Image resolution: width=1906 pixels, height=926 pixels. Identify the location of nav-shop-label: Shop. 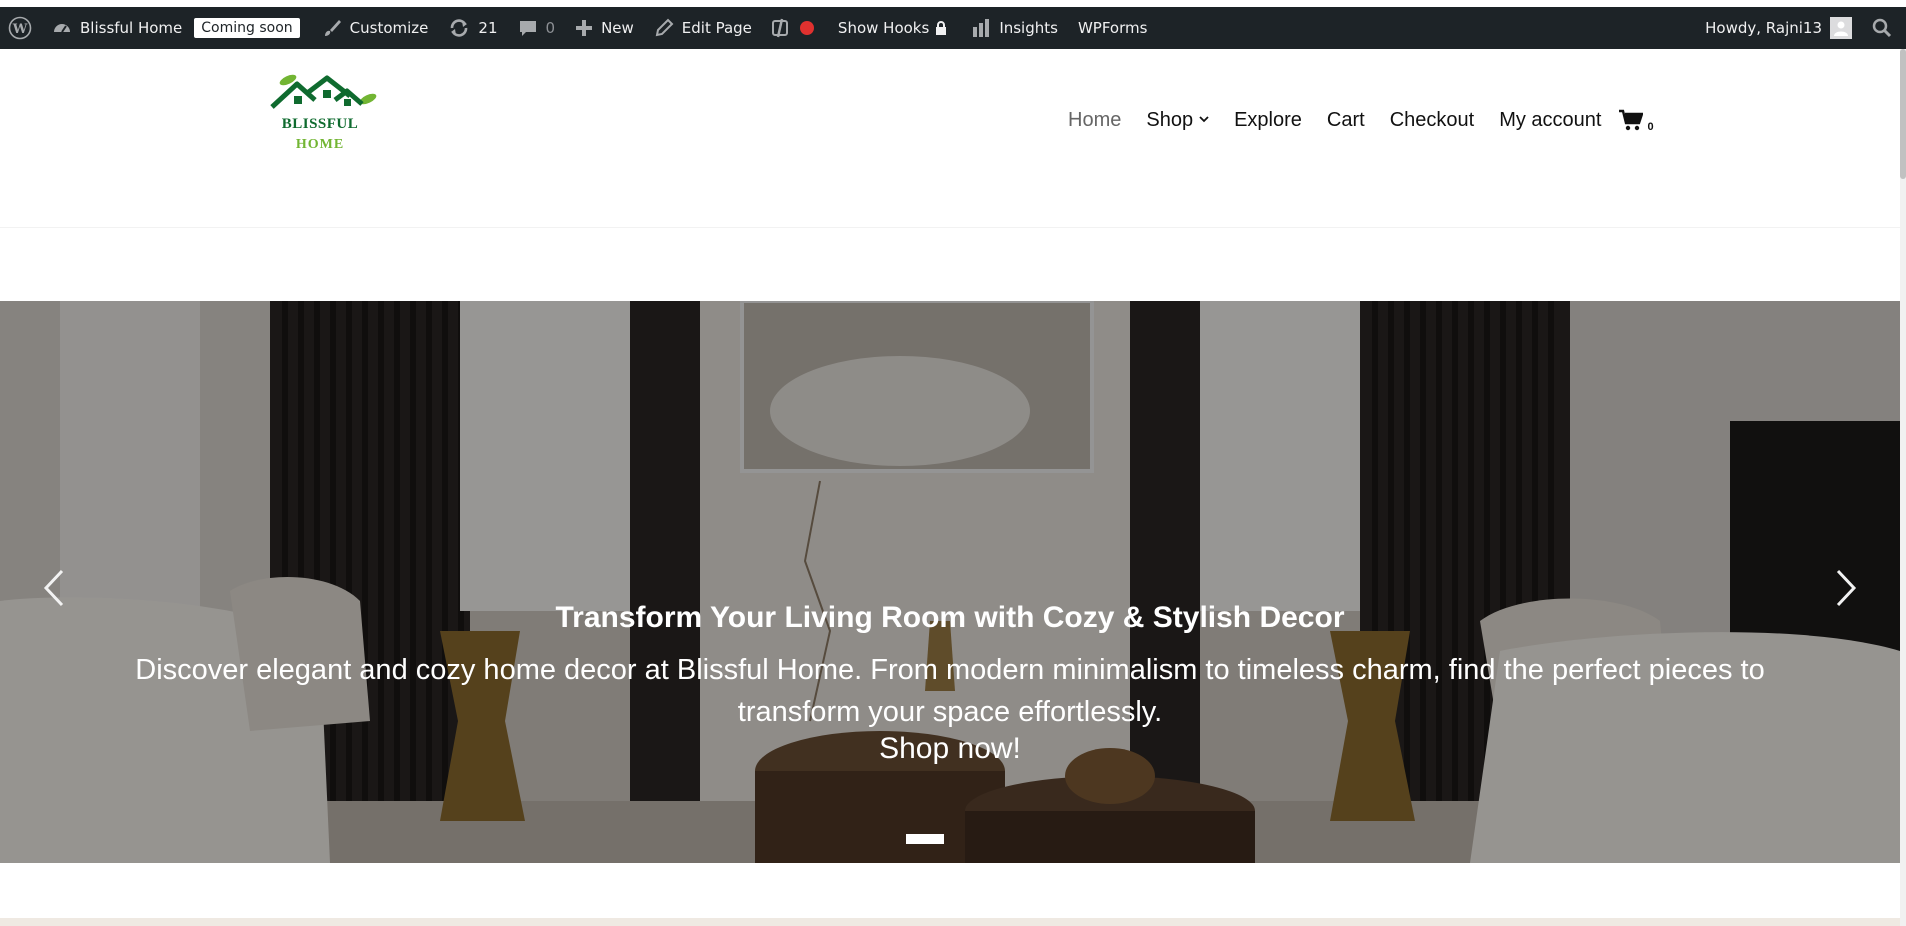
(1170, 119).